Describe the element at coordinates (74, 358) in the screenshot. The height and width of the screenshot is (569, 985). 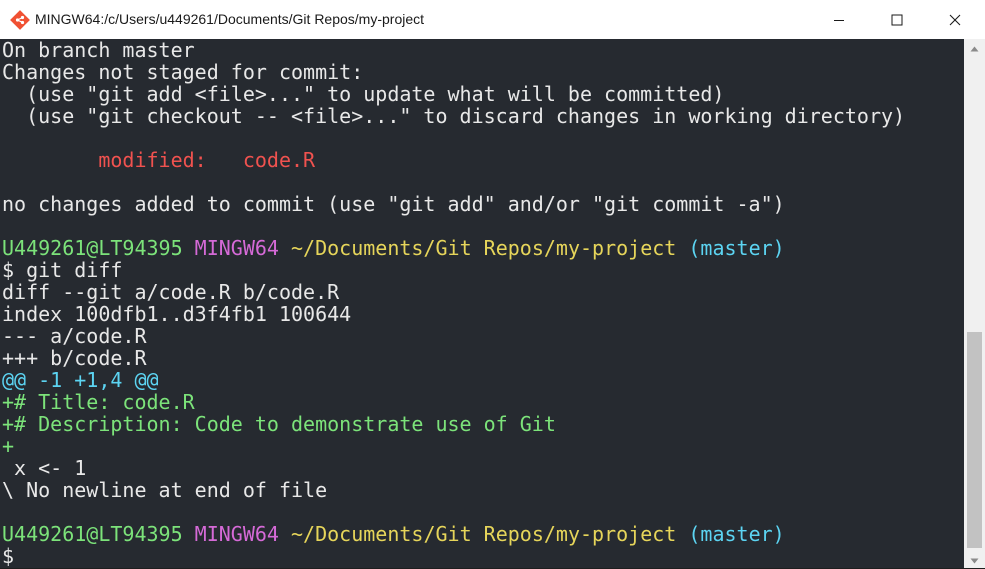
I see `terminal-line: +++ b/code.R` at that location.